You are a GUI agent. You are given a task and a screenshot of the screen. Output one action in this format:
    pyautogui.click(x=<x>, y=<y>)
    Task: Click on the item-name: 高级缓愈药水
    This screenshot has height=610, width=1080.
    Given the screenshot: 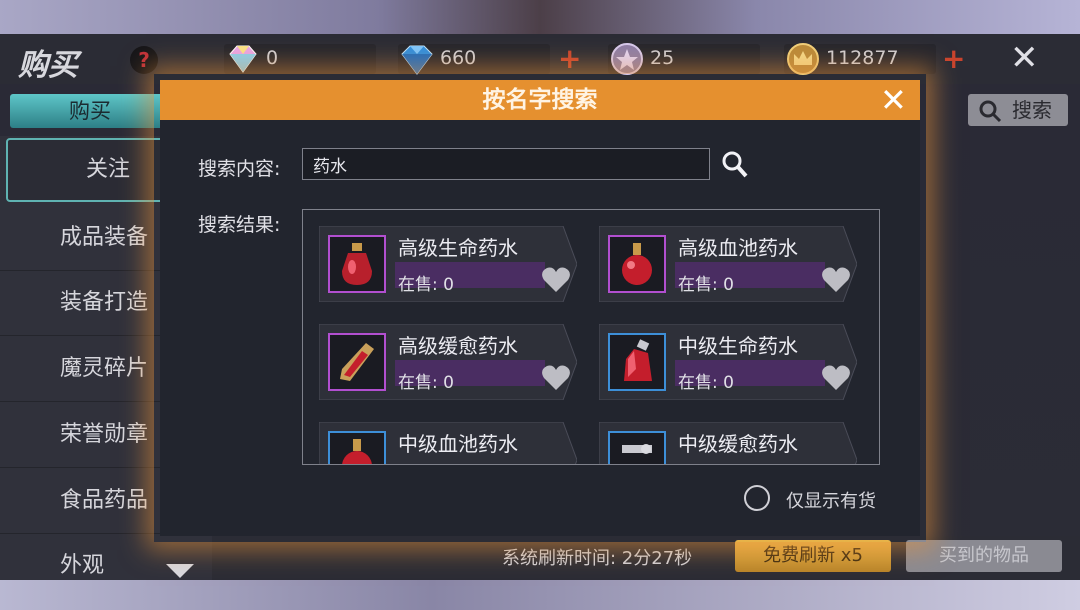 What is the action you would take?
    pyautogui.click(x=458, y=346)
    